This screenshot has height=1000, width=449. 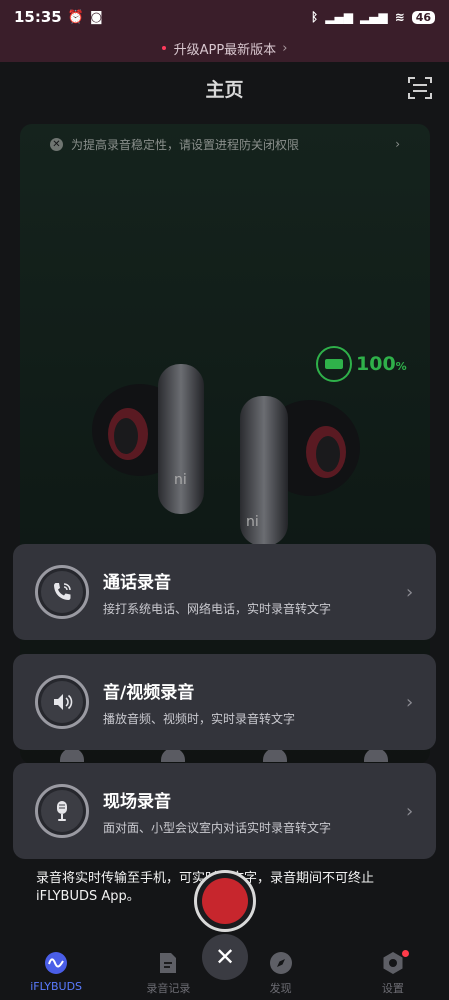 What do you see at coordinates (226, 455) in the screenshot?
I see `earbuds-image: ni ni` at bounding box center [226, 455].